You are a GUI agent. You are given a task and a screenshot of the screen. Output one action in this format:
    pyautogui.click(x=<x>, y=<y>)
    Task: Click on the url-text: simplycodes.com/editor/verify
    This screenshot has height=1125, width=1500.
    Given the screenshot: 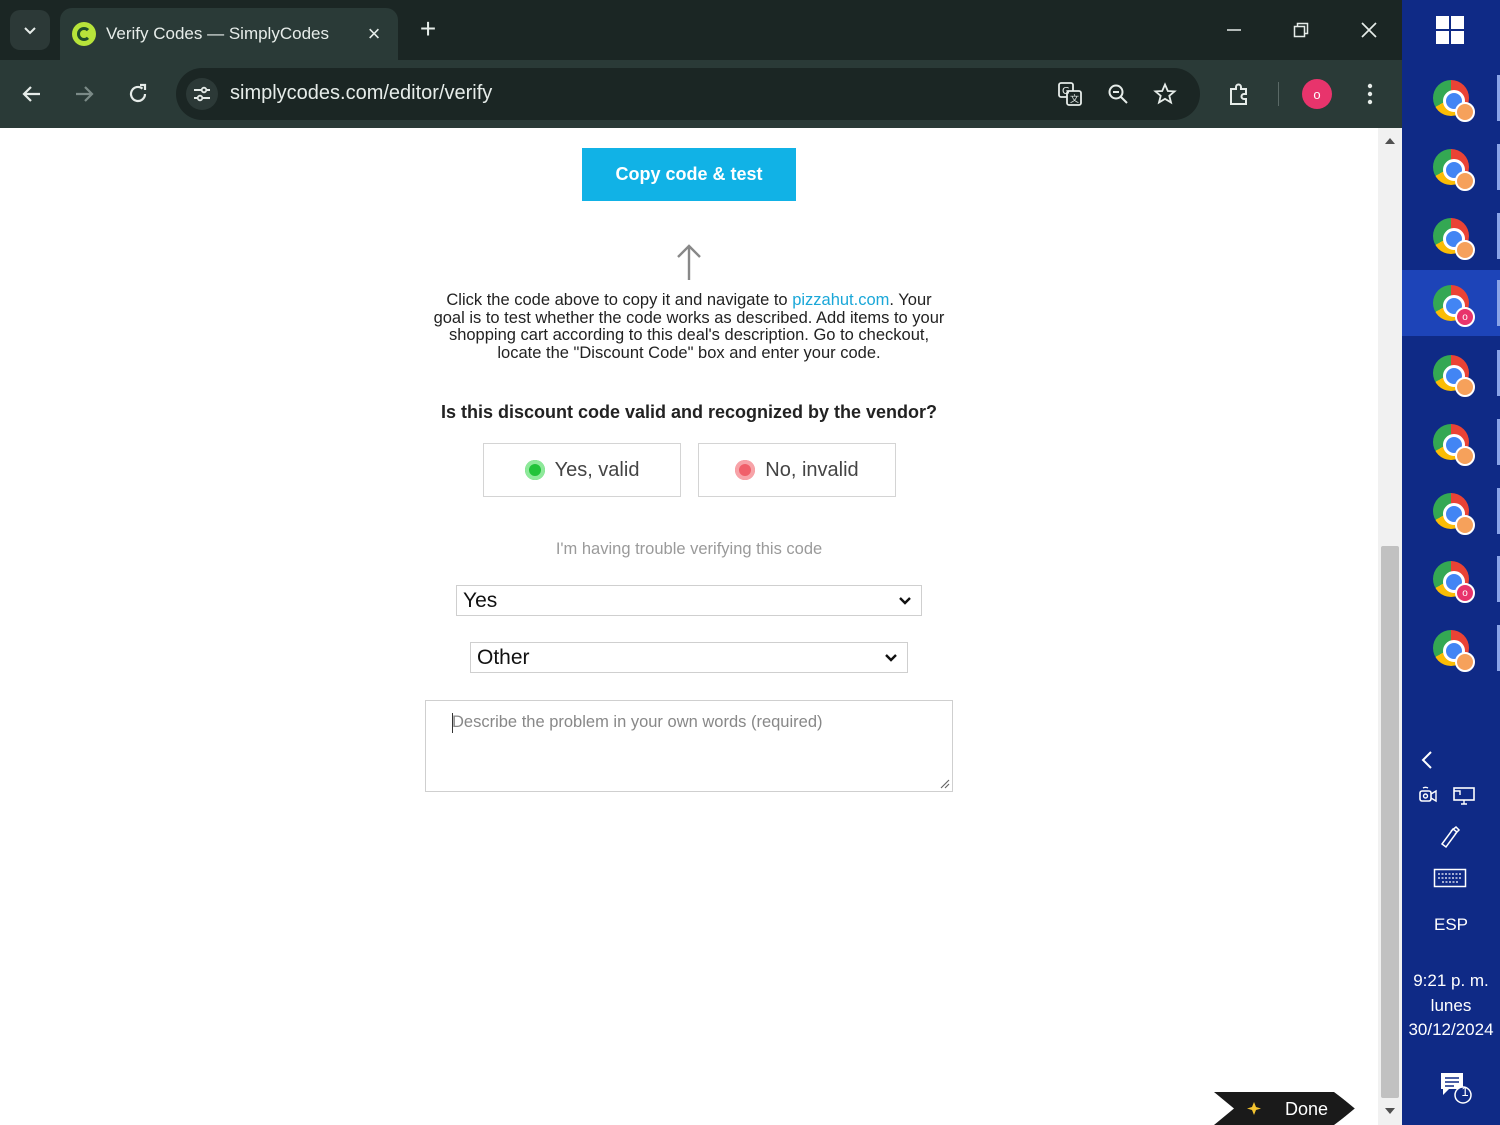 What is the action you would take?
    pyautogui.click(x=361, y=93)
    